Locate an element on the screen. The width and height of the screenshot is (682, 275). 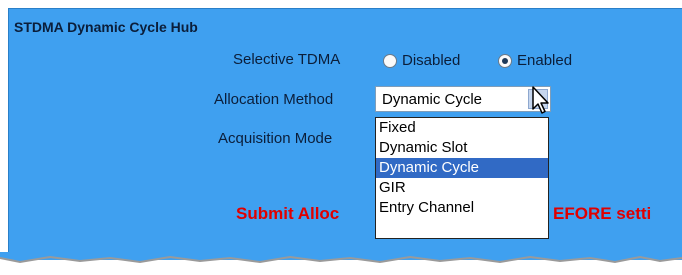
mouse-pointer-icon is located at coordinates (540, 100).